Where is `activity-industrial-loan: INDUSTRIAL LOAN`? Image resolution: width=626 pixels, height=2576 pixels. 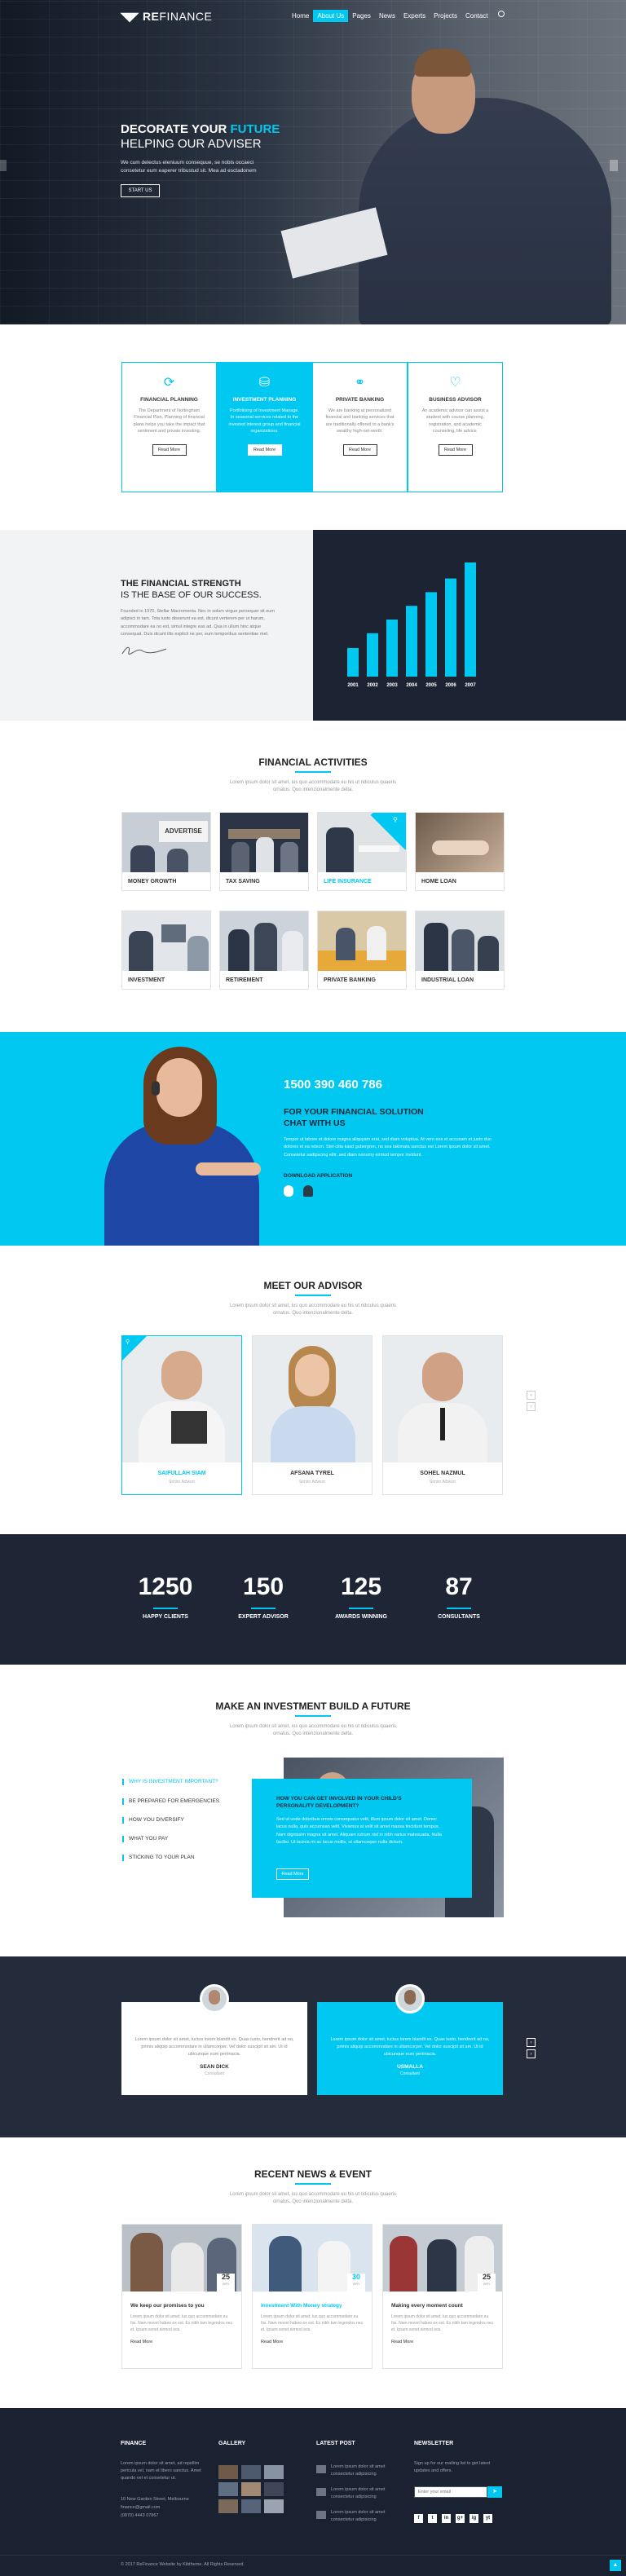
activity-industrial-loan: INDUSTRIAL LOAN is located at coordinates (460, 950).